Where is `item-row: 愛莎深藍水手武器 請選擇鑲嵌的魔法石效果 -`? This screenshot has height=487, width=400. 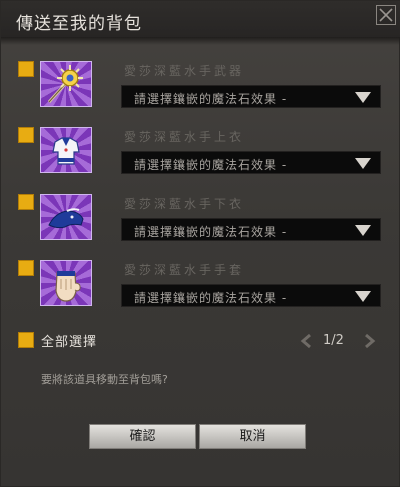
item-row: 愛莎深藍水手武器 請選擇鑲嵌的魔法石效果 - is located at coordinates (200, 90).